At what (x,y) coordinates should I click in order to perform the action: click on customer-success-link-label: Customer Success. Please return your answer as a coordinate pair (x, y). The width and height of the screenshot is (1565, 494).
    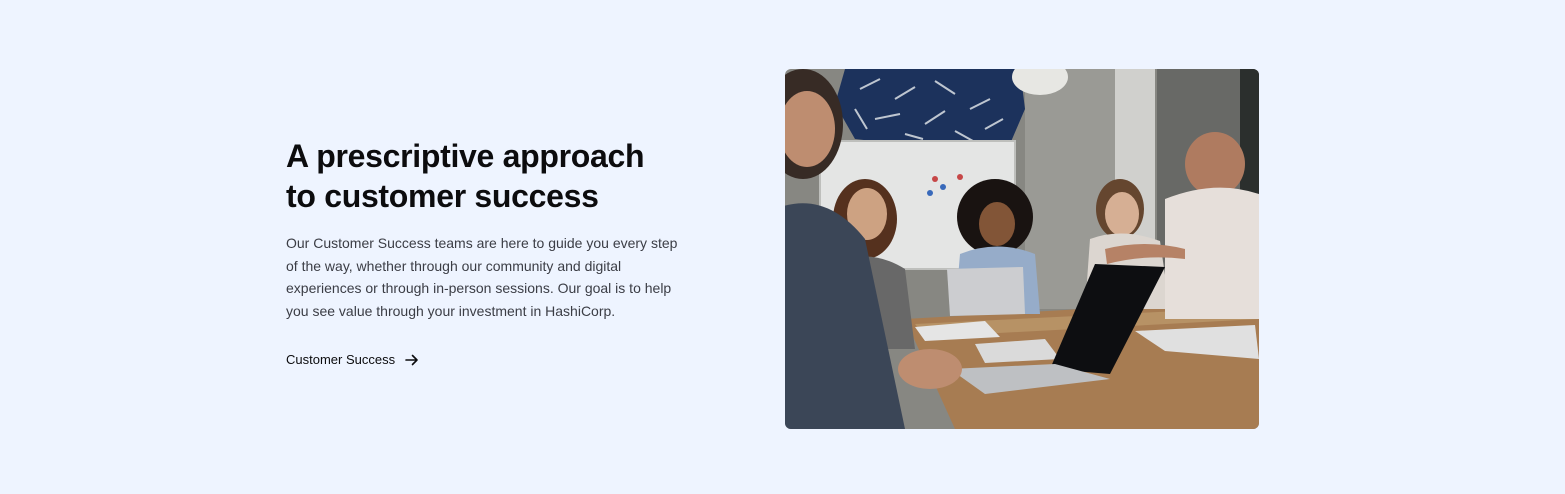
    Looking at the image, I should click on (341, 359).